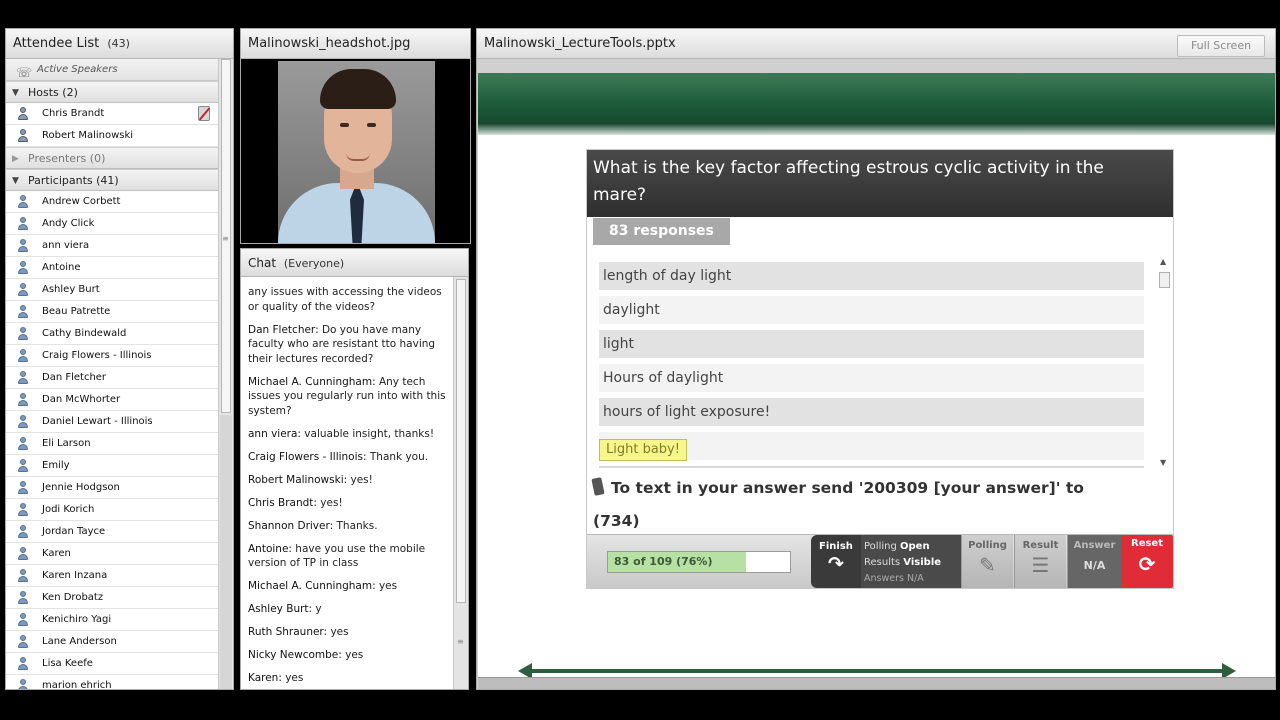  I want to click on presenters-group-header: ▶ Presenters (0), so click(113, 158).